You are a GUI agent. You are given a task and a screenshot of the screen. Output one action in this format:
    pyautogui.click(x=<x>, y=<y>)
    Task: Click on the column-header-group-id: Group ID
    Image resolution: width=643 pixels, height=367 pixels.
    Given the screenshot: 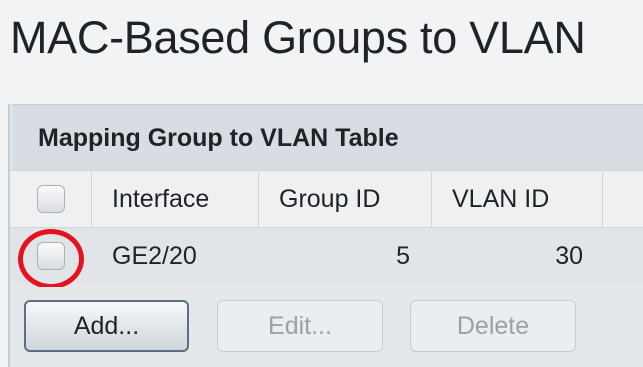 What is the action you would take?
    pyautogui.click(x=345, y=199)
    